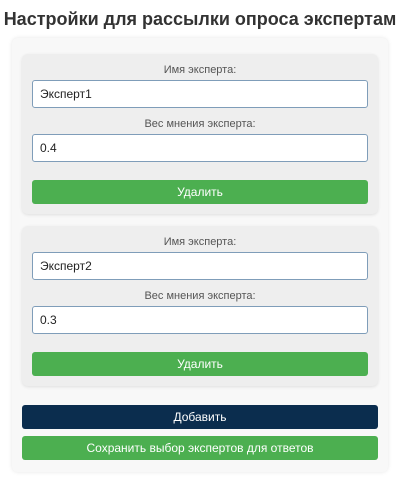 This screenshot has height=479, width=400. Describe the element at coordinates (200, 417) in the screenshot. I see `add-expert-button: Добавить` at that location.